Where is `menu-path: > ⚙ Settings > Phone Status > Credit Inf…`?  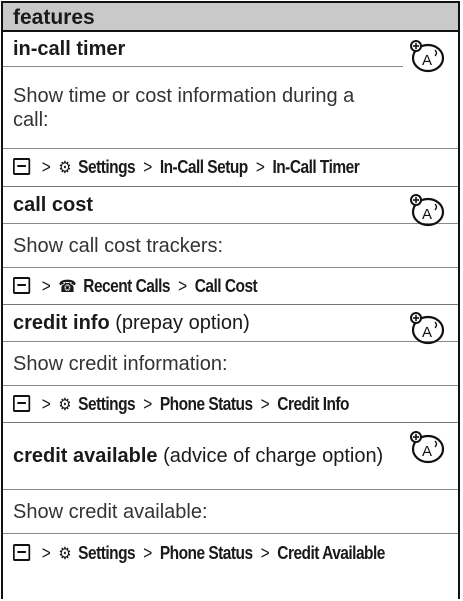
menu-path: > ⚙ Settings > Phone Status > Credit Inf… is located at coordinates (200, 404).